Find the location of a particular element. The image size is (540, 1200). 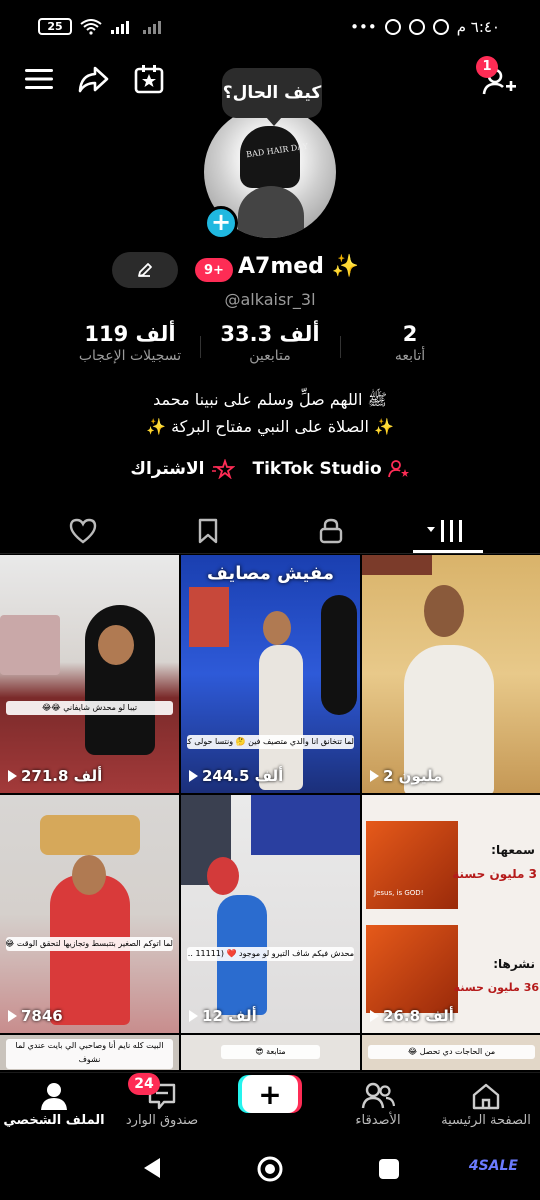

card-line-2: 3 مليون حسنة is located at coordinates (494, 874).